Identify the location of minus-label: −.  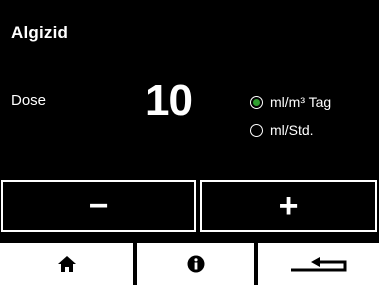
(98, 205).